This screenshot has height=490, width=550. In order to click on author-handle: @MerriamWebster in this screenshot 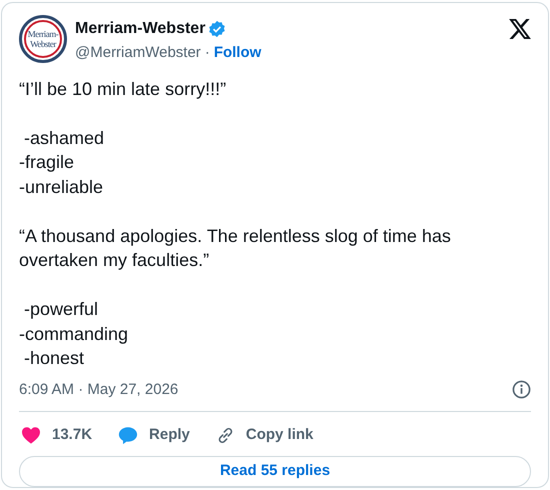, I will do `click(138, 53)`.